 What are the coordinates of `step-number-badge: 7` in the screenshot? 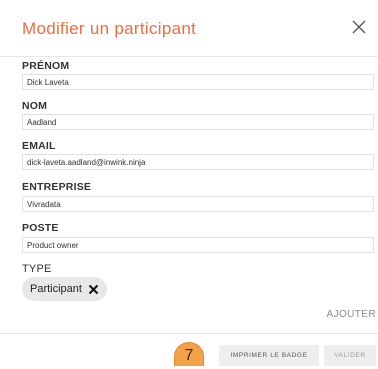 It's located at (189, 354).